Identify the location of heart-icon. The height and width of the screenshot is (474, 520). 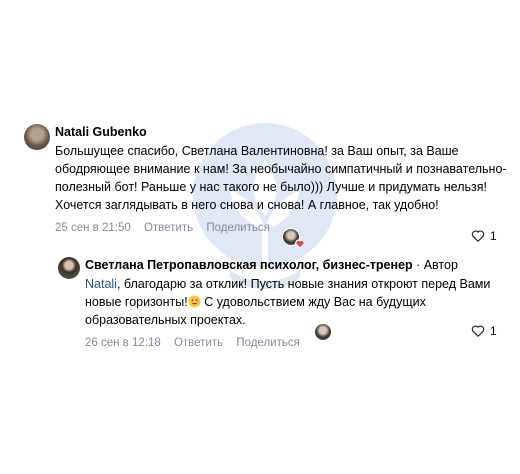
(299, 243).